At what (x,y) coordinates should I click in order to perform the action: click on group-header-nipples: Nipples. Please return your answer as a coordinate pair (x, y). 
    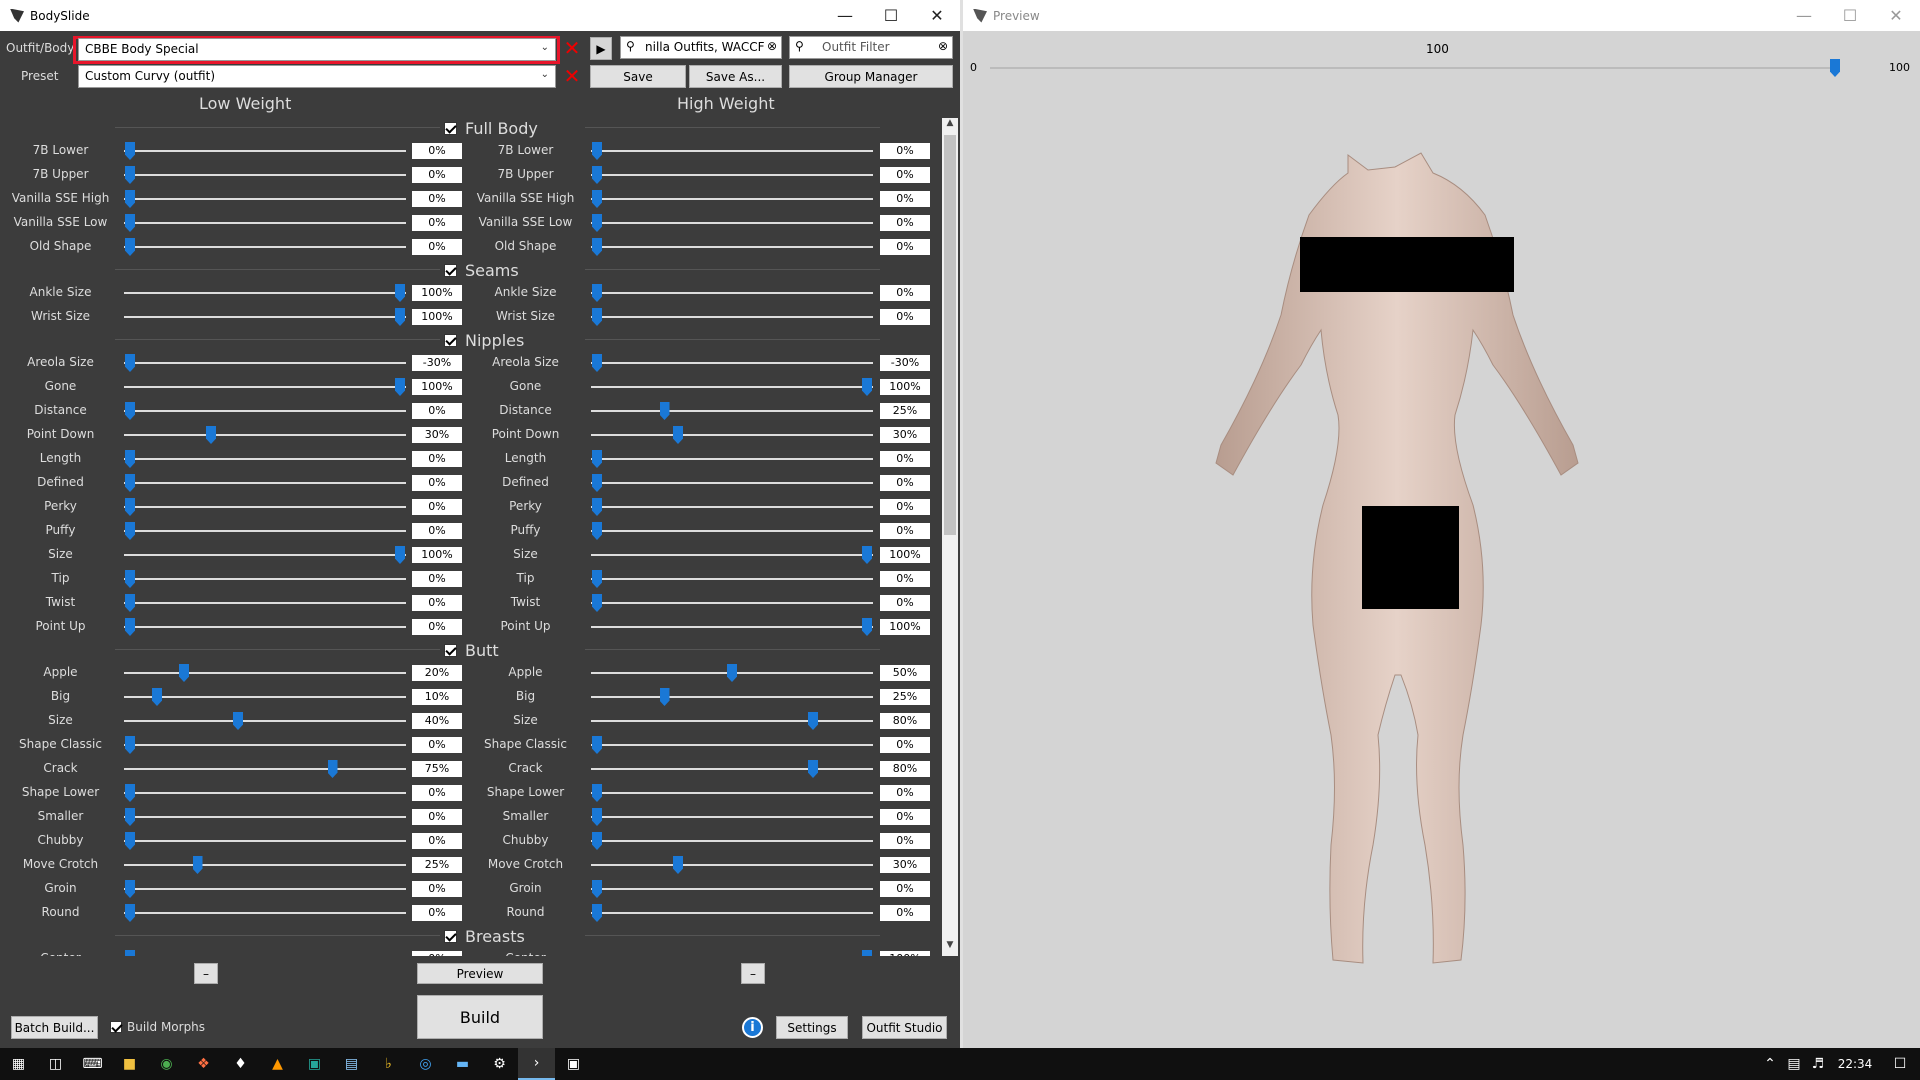
    Looking at the image, I should click on (484, 340).